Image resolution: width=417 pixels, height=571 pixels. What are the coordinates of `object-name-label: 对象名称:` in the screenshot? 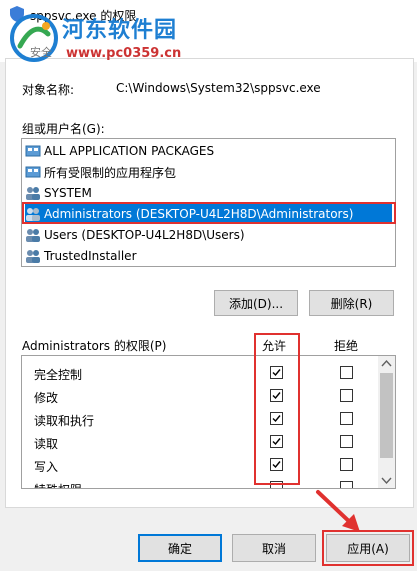 It's located at (48, 90).